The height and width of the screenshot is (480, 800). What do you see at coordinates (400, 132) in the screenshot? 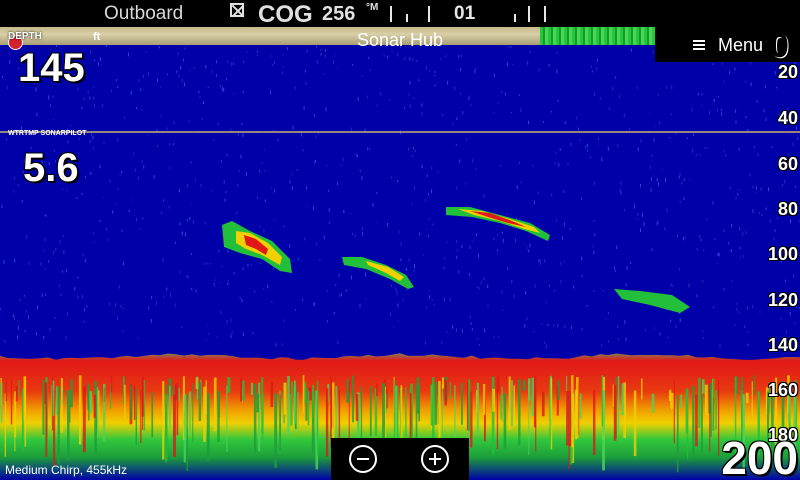
I see `thermocline-line` at bounding box center [400, 132].